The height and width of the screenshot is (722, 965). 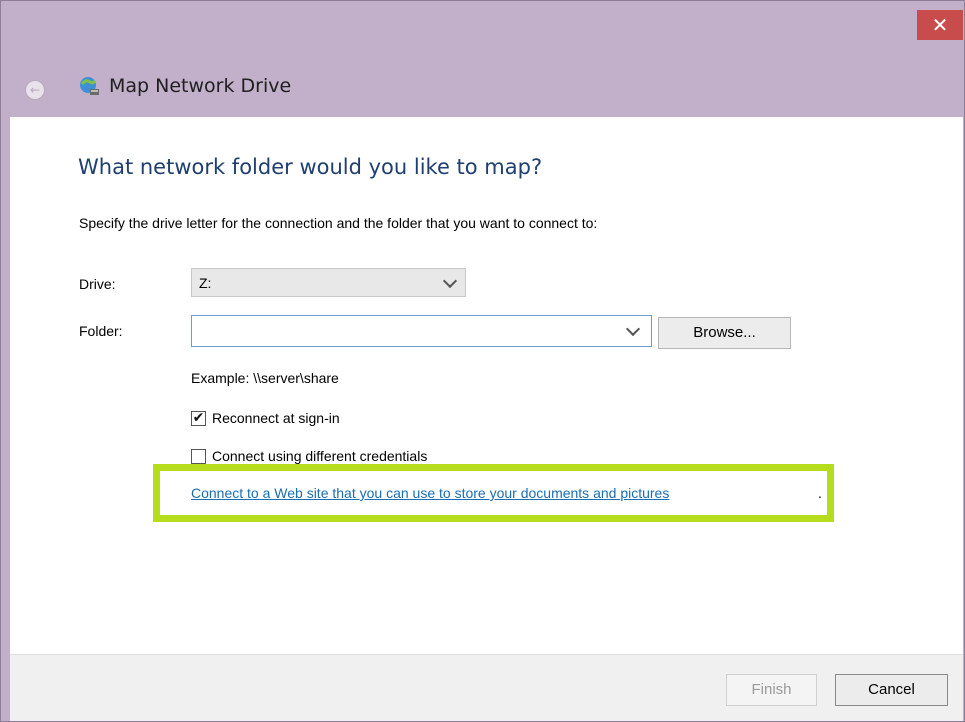 What do you see at coordinates (820, 493) in the screenshot?
I see `web-link-period: .` at bounding box center [820, 493].